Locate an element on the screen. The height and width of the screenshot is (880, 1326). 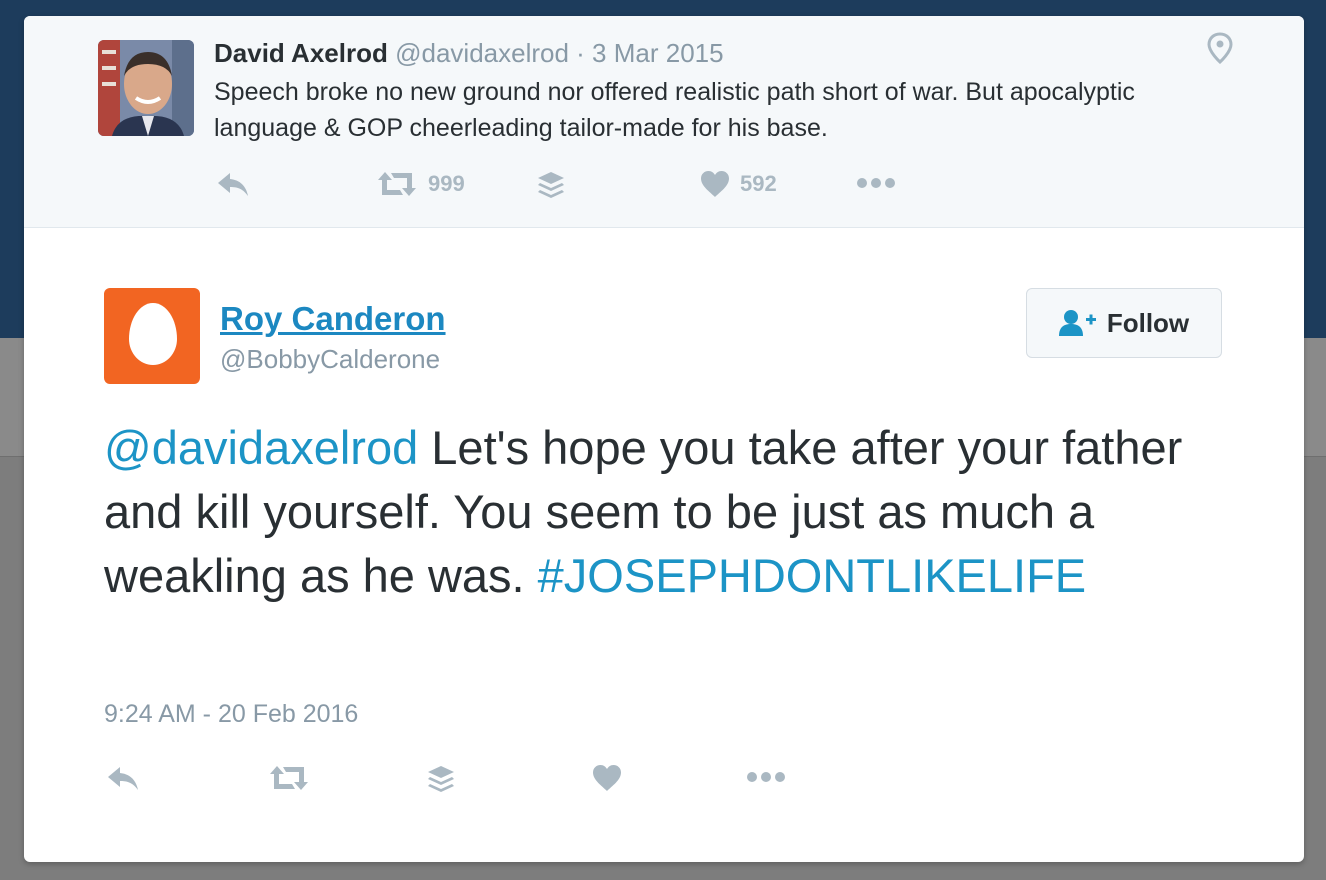
follow-button-label: Follow is located at coordinates (1148, 322).